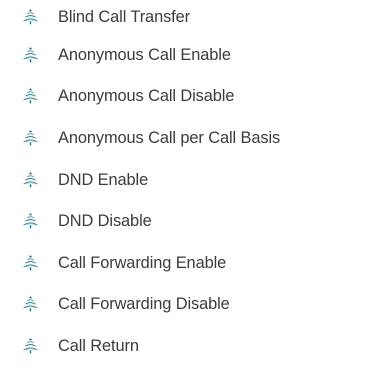 The image size is (376, 376). What do you see at coordinates (188, 180) in the screenshot?
I see `list-item: DND Enable` at bounding box center [188, 180].